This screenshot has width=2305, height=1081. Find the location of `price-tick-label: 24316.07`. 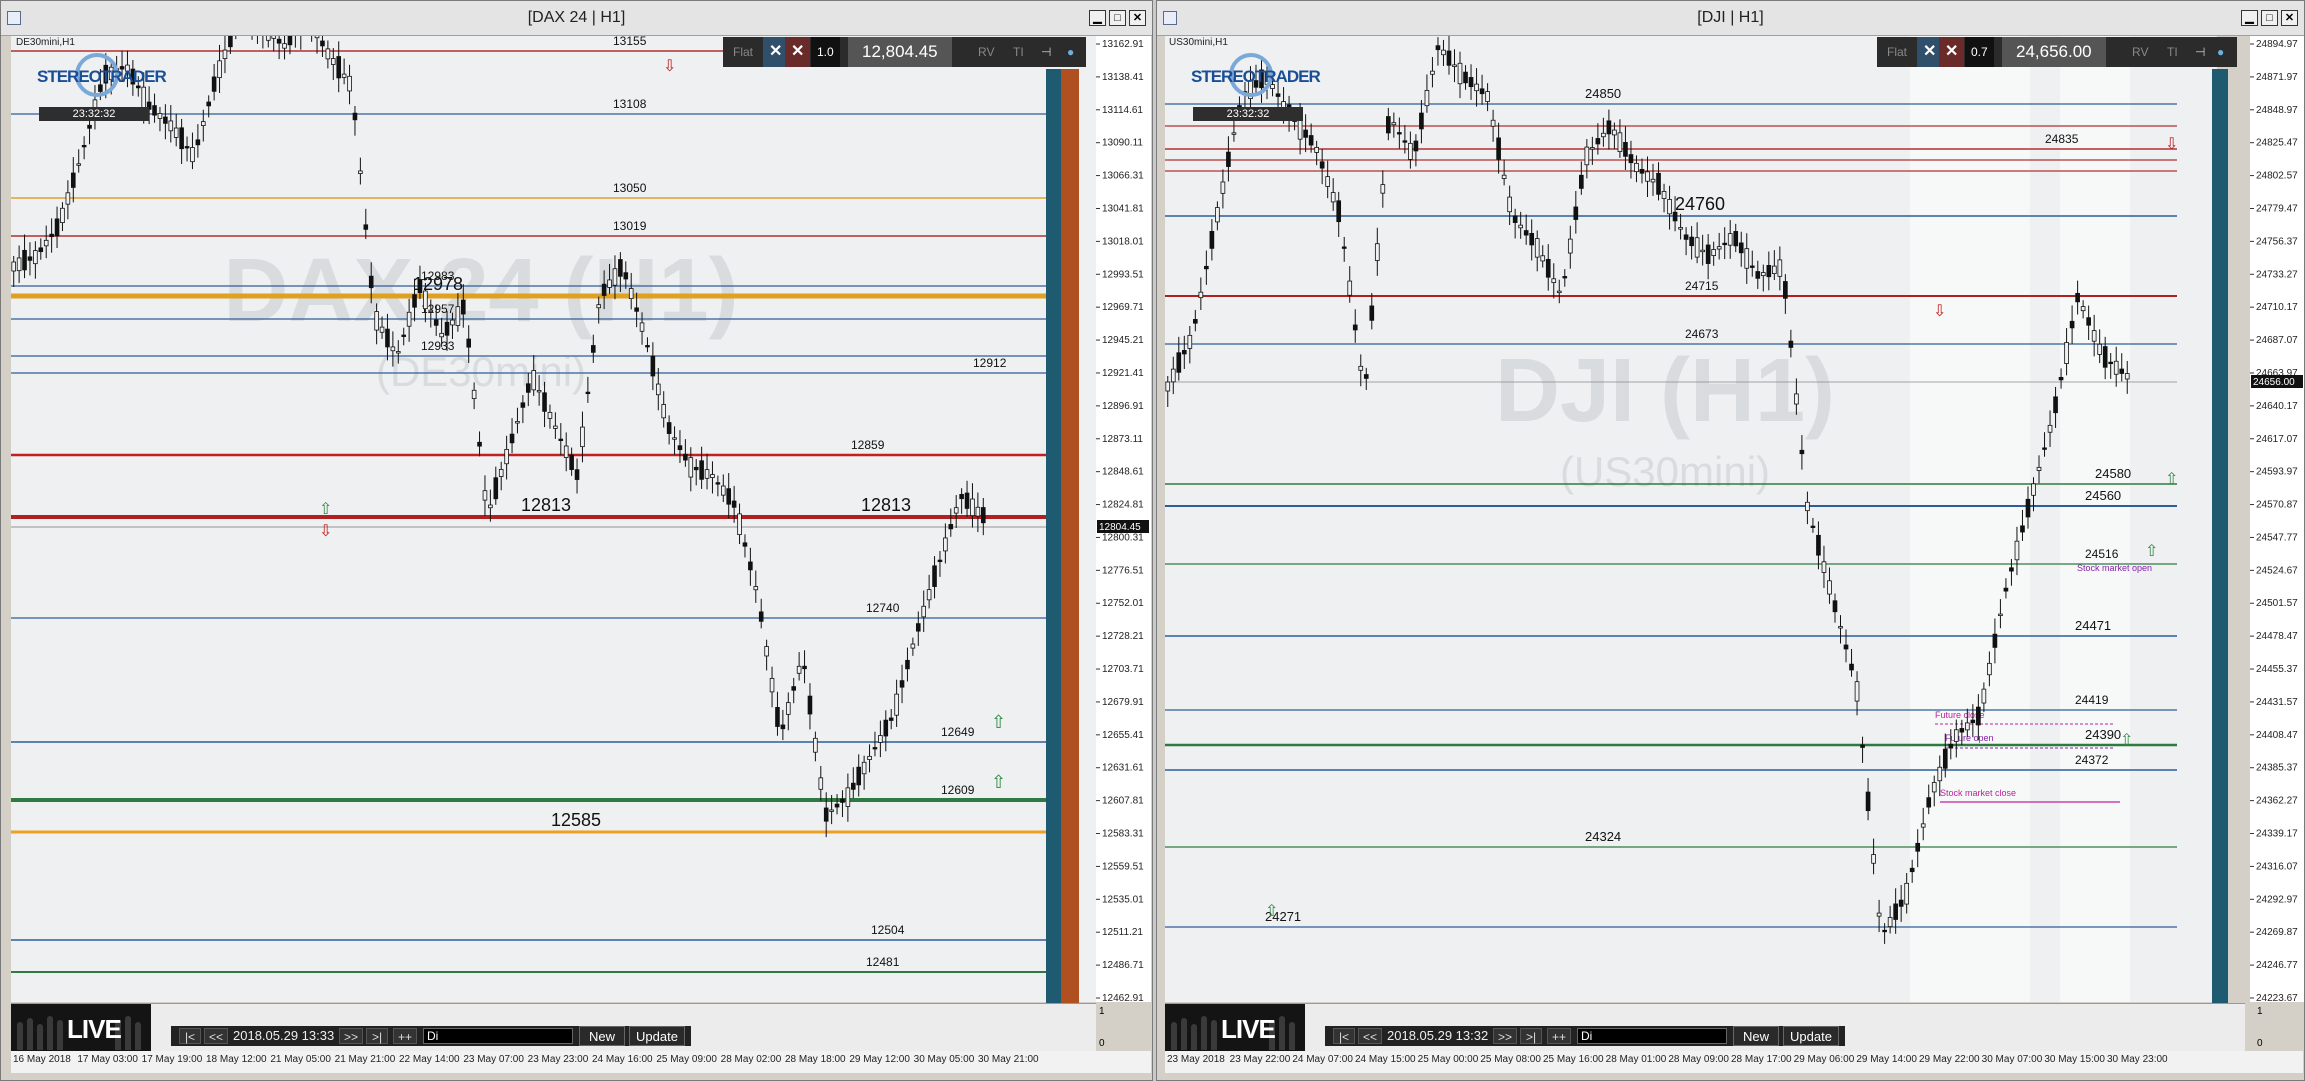

price-tick-label: 24316.07 is located at coordinates (2277, 866).